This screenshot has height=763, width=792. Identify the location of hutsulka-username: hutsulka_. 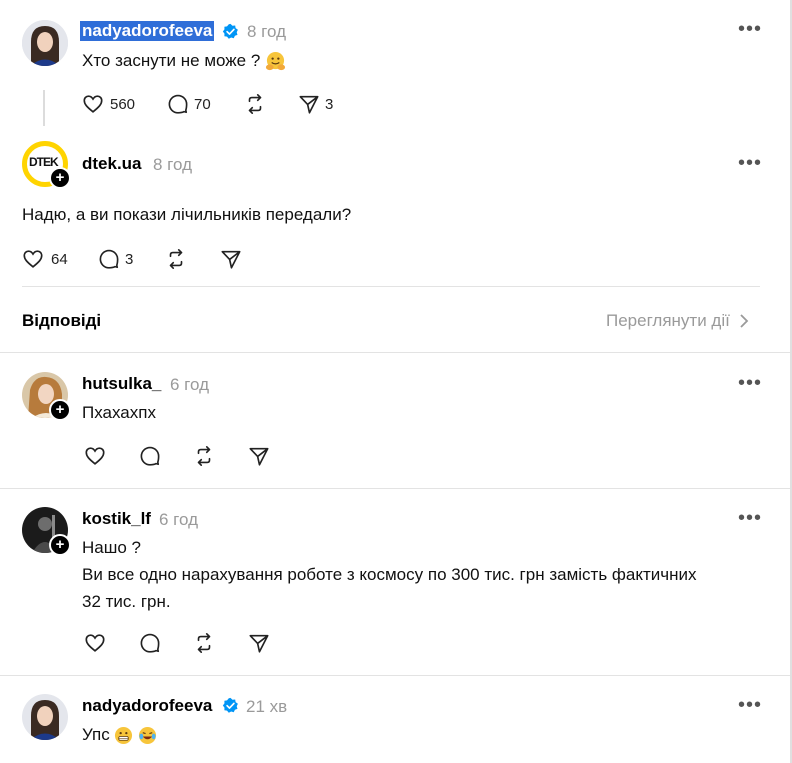
(121, 384).